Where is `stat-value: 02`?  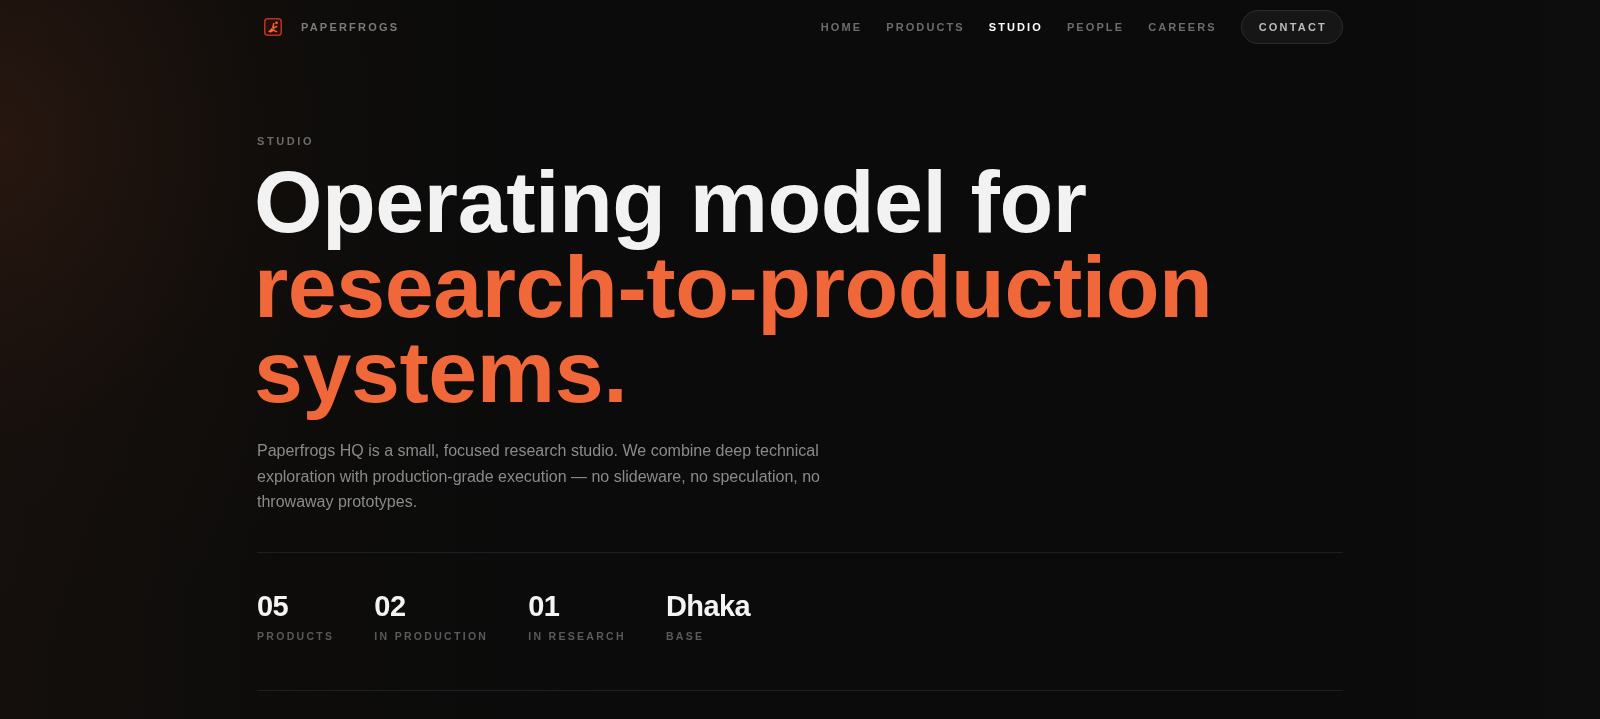
stat-value: 02 is located at coordinates (390, 605).